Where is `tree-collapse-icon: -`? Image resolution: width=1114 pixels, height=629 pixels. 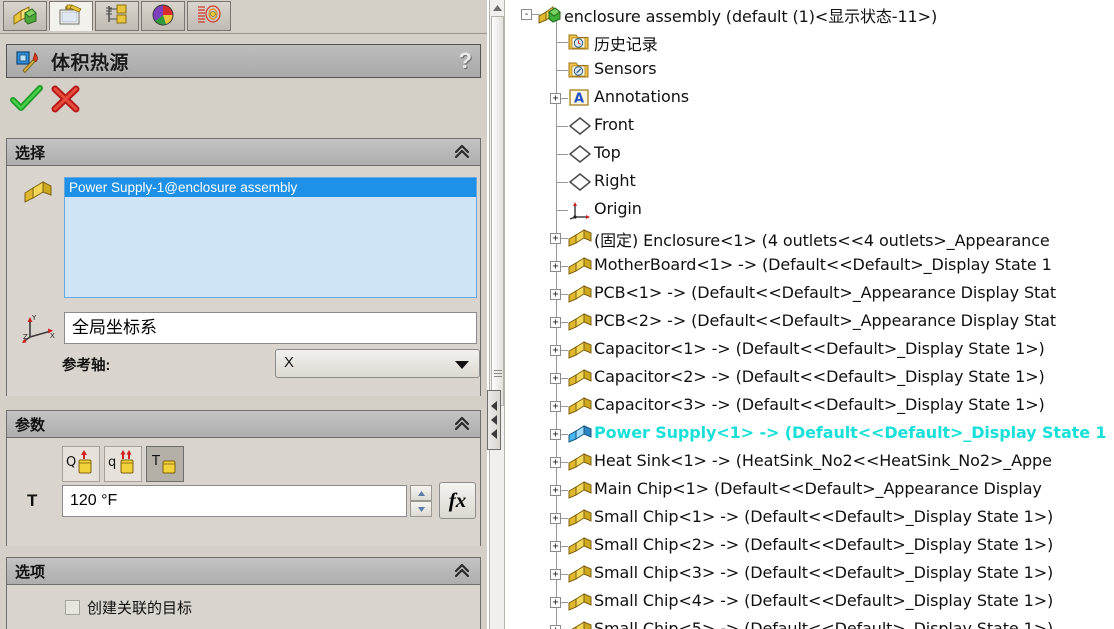
tree-collapse-icon: - is located at coordinates (526, 14).